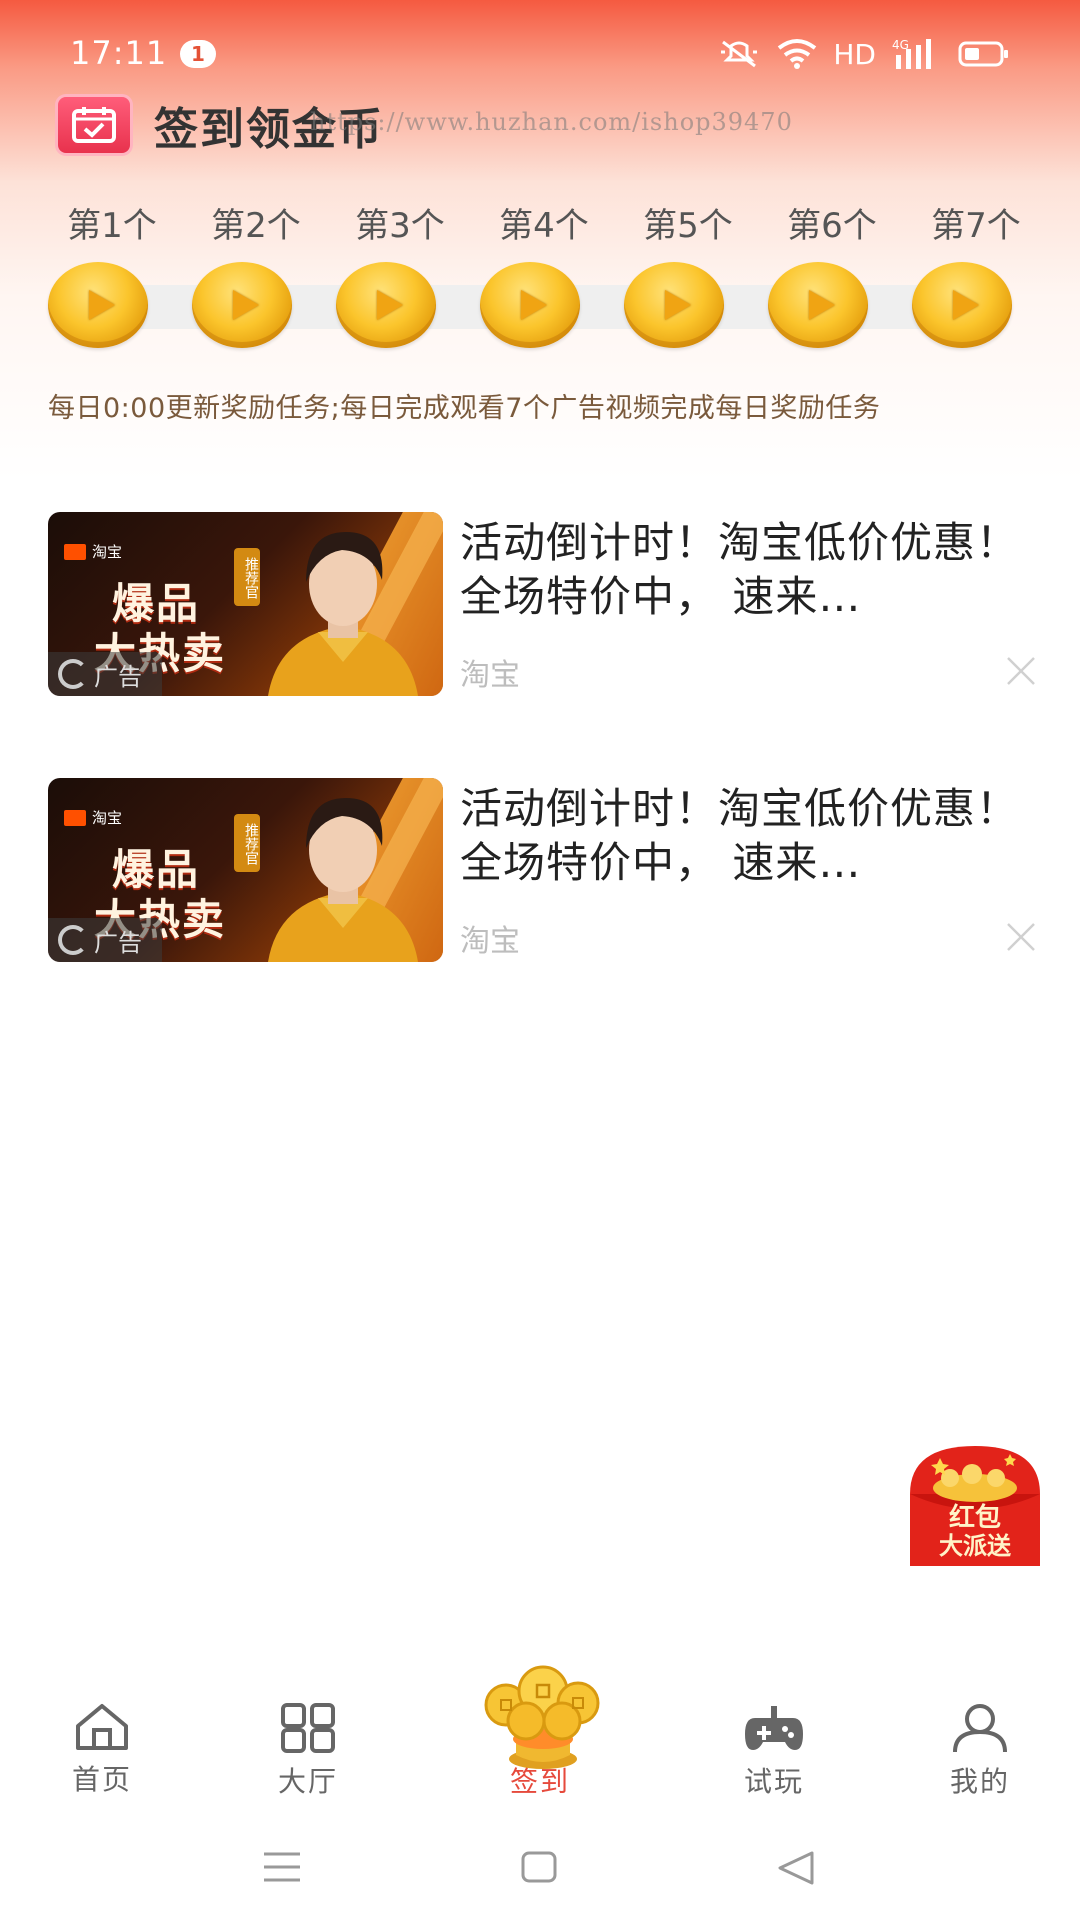 Image resolution: width=1080 pixels, height=1920 pixels. What do you see at coordinates (774, 1751) in the screenshot?
I see `nav-item-trial: 试玩` at bounding box center [774, 1751].